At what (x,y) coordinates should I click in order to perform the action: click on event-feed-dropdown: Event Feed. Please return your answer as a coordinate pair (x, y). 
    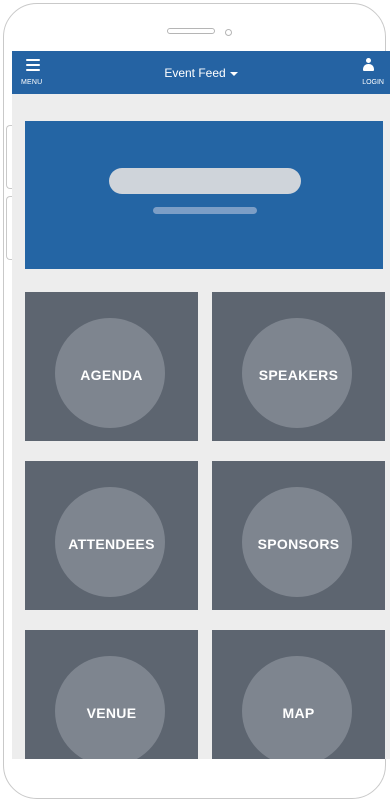
    Looking at the image, I should click on (201, 73).